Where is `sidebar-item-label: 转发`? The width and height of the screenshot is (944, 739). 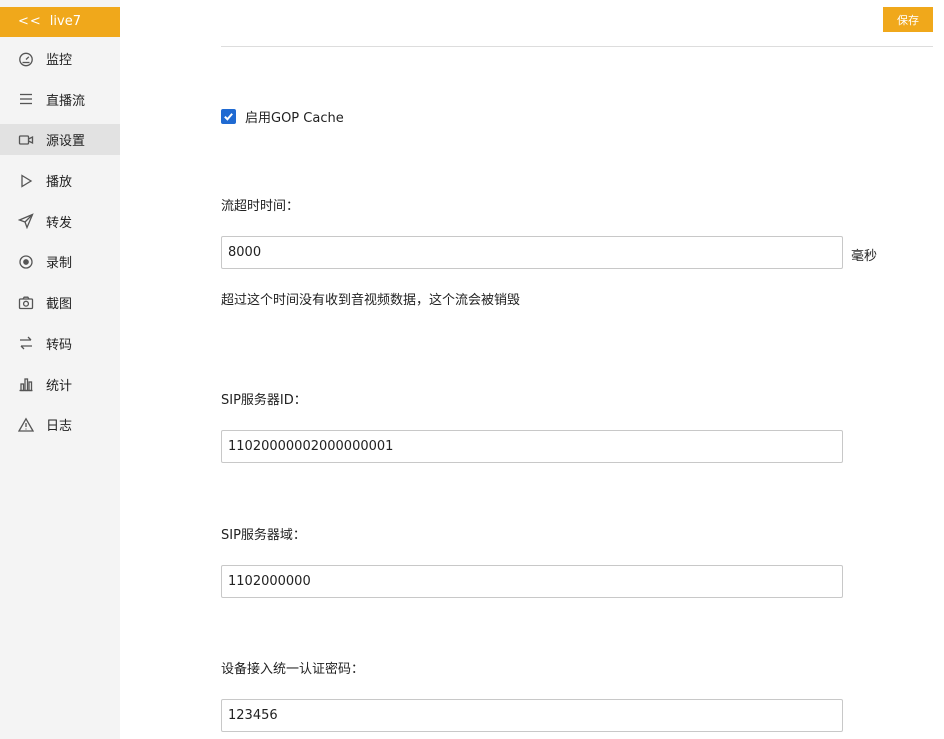
sidebar-item-label: 转发 is located at coordinates (59, 223).